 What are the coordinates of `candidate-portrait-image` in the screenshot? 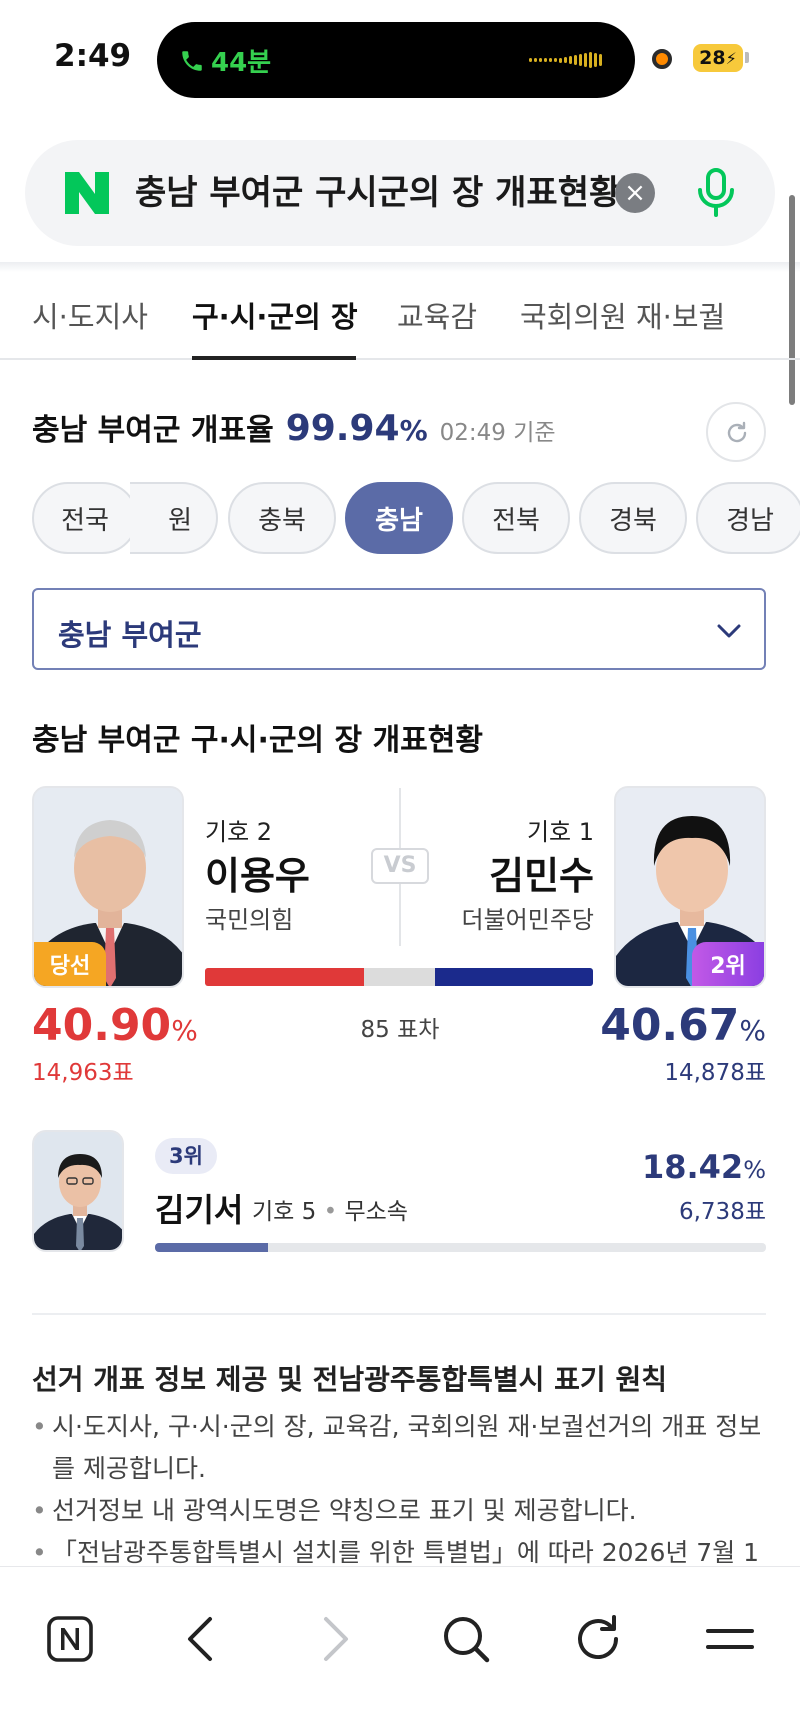 It's located at (78, 1191).